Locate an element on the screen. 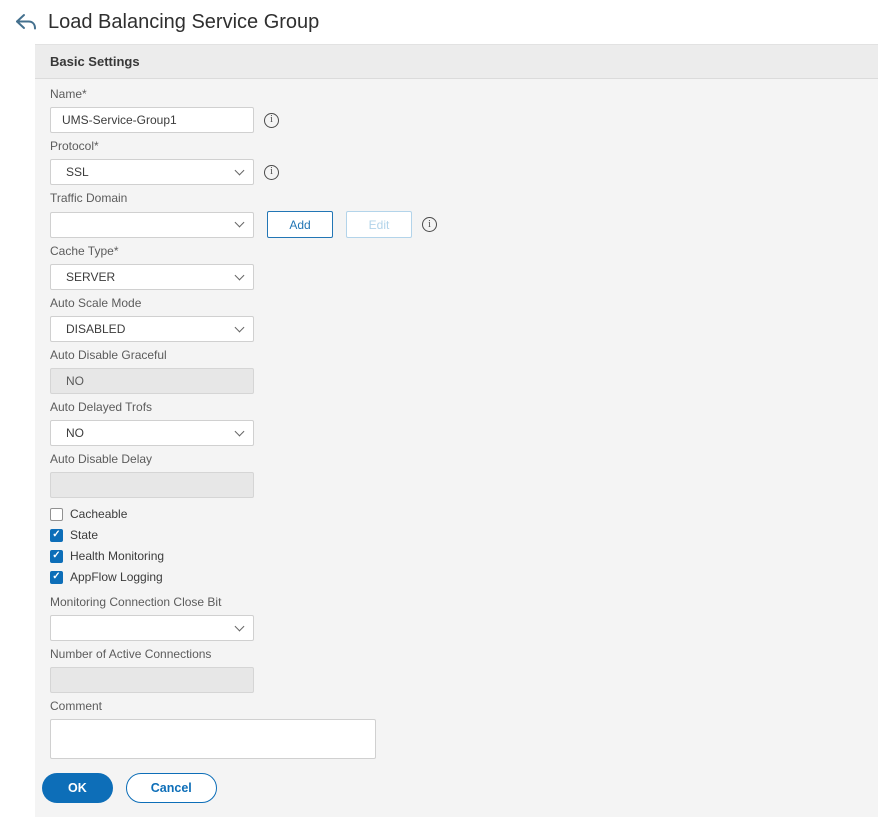 The height and width of the screenshot is (817, 878). cache-type-value: SERVER is located at coordinates (91, 277).